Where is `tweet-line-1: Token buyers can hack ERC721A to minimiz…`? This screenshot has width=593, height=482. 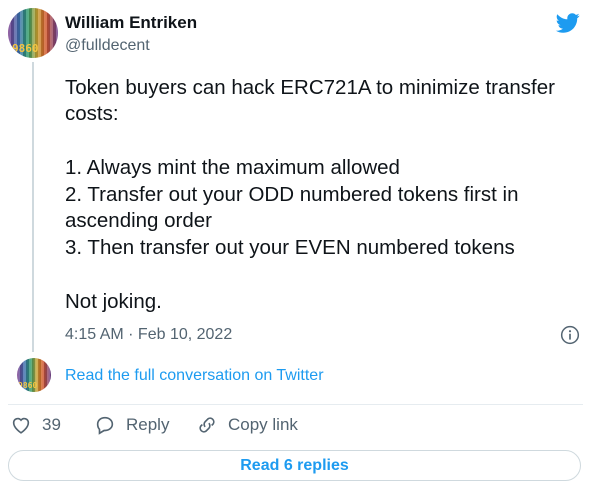 tweet-line-1: Token buyers can hack ERC721A to minimiz… is located at coordinates (310, 87).